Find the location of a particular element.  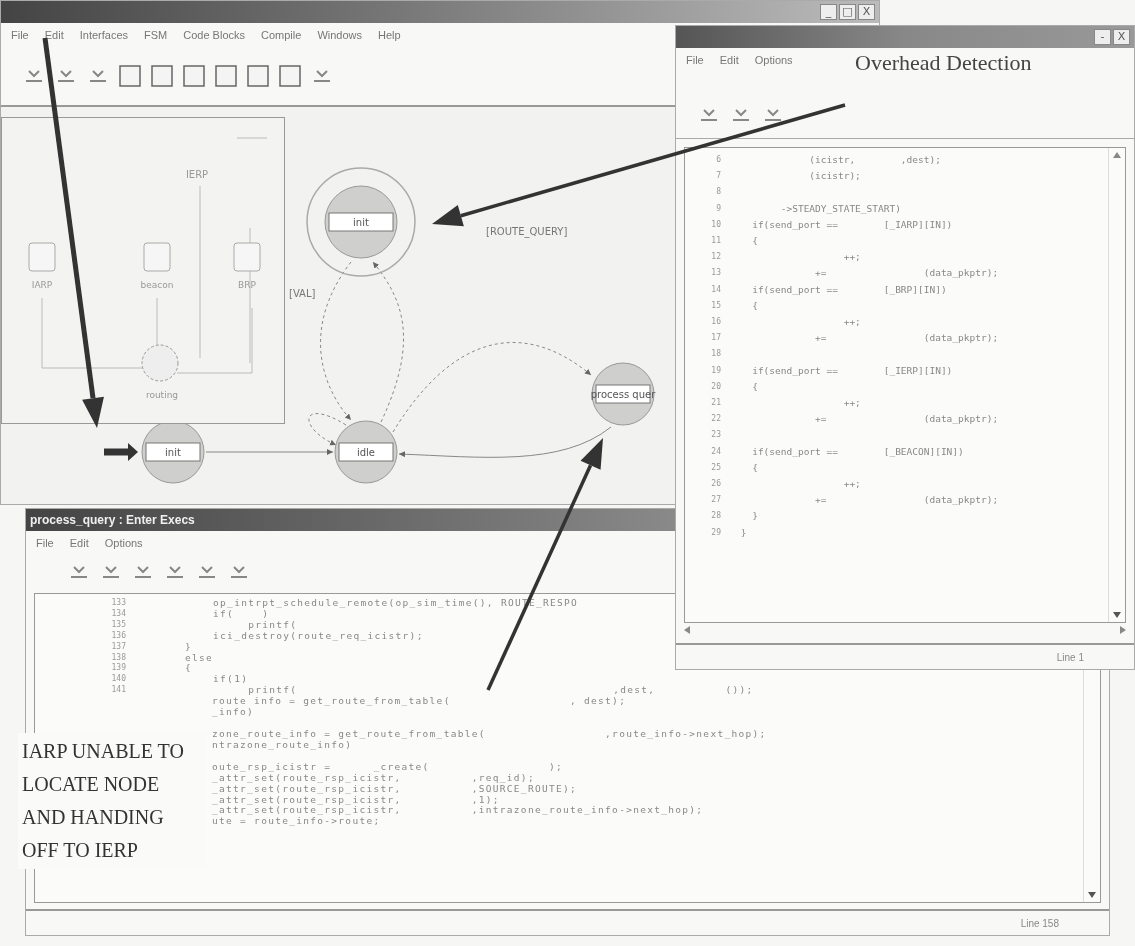

code-line: if( ) is located at coordinates (241, 614).